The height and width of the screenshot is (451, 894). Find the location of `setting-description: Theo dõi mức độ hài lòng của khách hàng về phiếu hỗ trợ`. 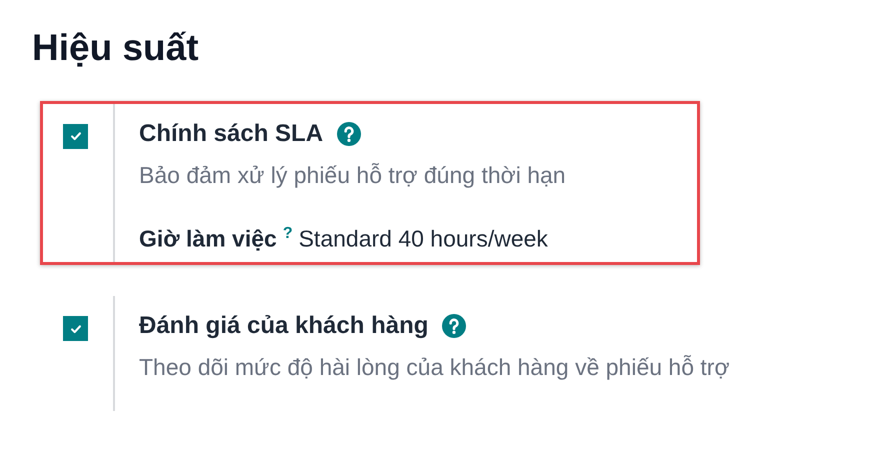

setting-description: Theo dõi mức độ hài lòng của khách hàng về phiếu hỗ trợ is located at coordinates (434, 368).